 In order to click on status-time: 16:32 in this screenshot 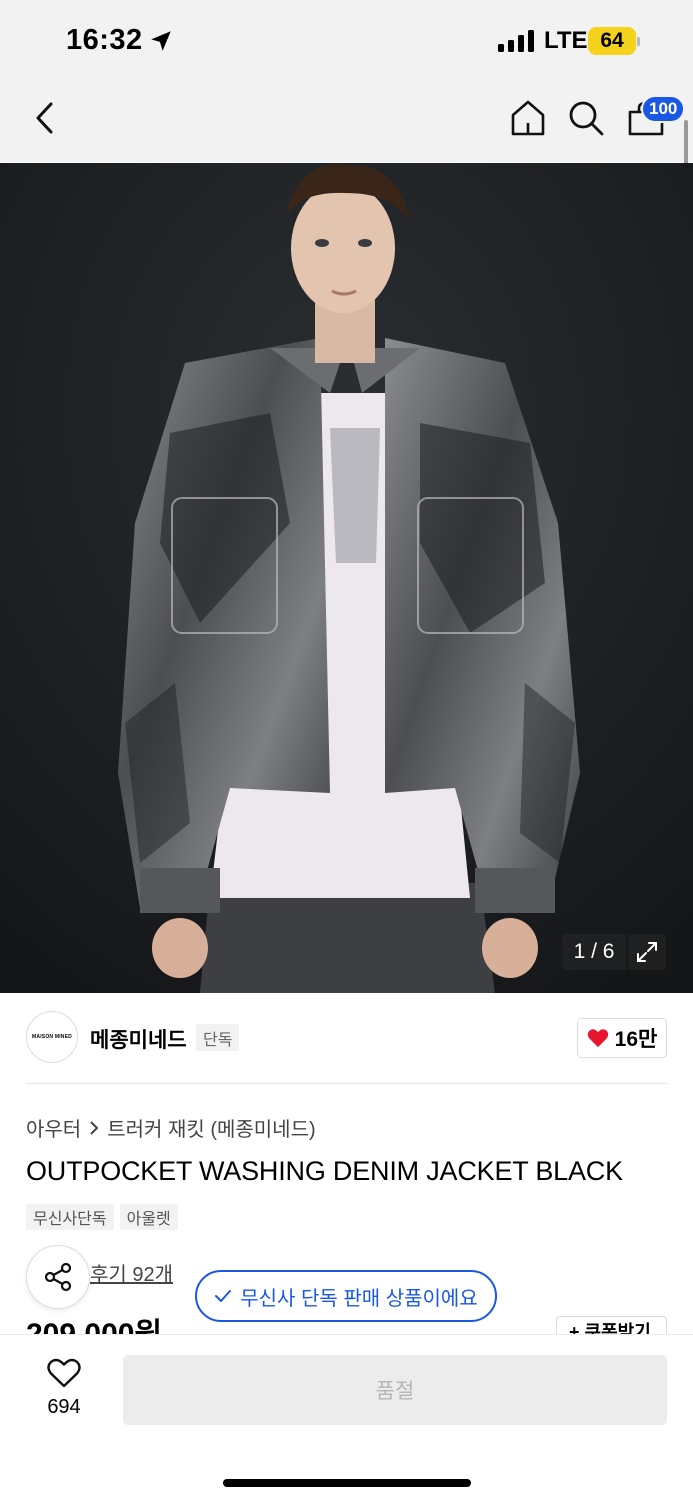, I will do `click(104, 40)`.